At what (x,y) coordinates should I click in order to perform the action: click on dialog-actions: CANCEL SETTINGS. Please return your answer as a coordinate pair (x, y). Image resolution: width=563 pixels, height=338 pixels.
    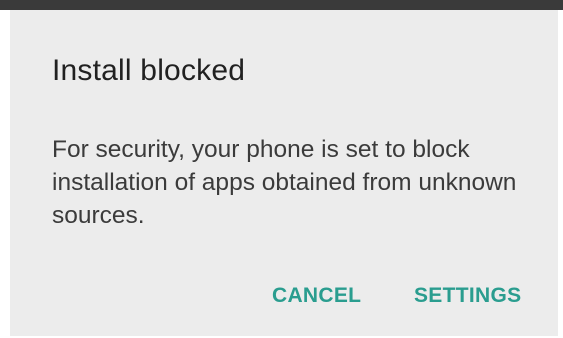
    Looking at the image, I should click on (284, 296).